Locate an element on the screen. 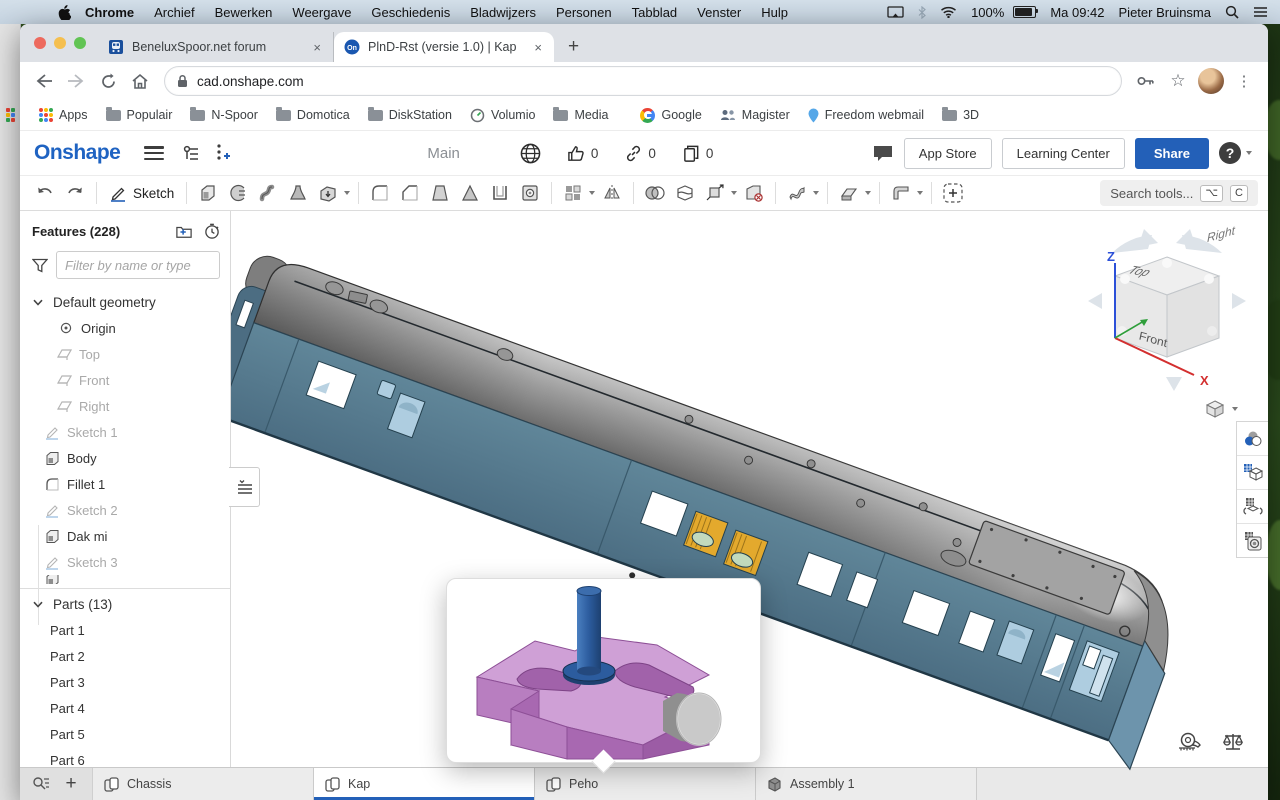 The width and height of the screenshot is (1280, 800). copies-counter: 0 is located at coordinates (697, 153).